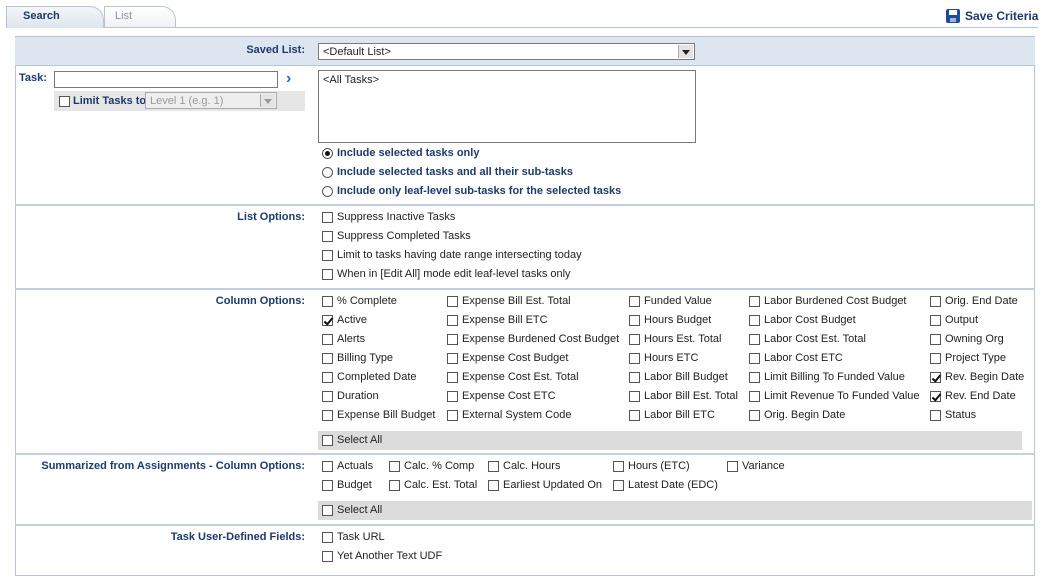 Image resolution: width=1042 pixels, height=582 pixels. I want to click on udf-label: Task User-Defined Fields:, so click(237, 537).